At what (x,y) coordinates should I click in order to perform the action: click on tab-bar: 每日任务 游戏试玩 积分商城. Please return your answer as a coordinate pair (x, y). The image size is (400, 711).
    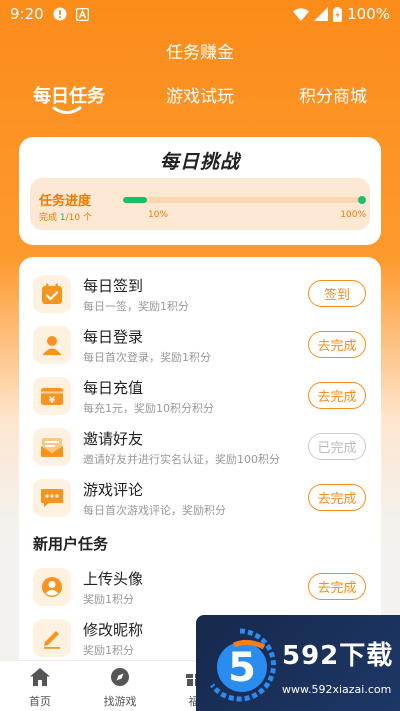
    Looking at the image, I should click on (200, 102).